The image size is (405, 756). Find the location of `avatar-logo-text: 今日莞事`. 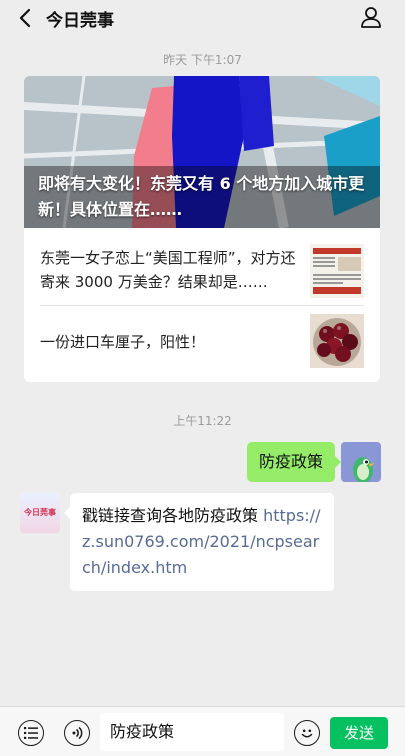

avatar-logo-text: 今日莞事 is located at coordinates (40, 512).